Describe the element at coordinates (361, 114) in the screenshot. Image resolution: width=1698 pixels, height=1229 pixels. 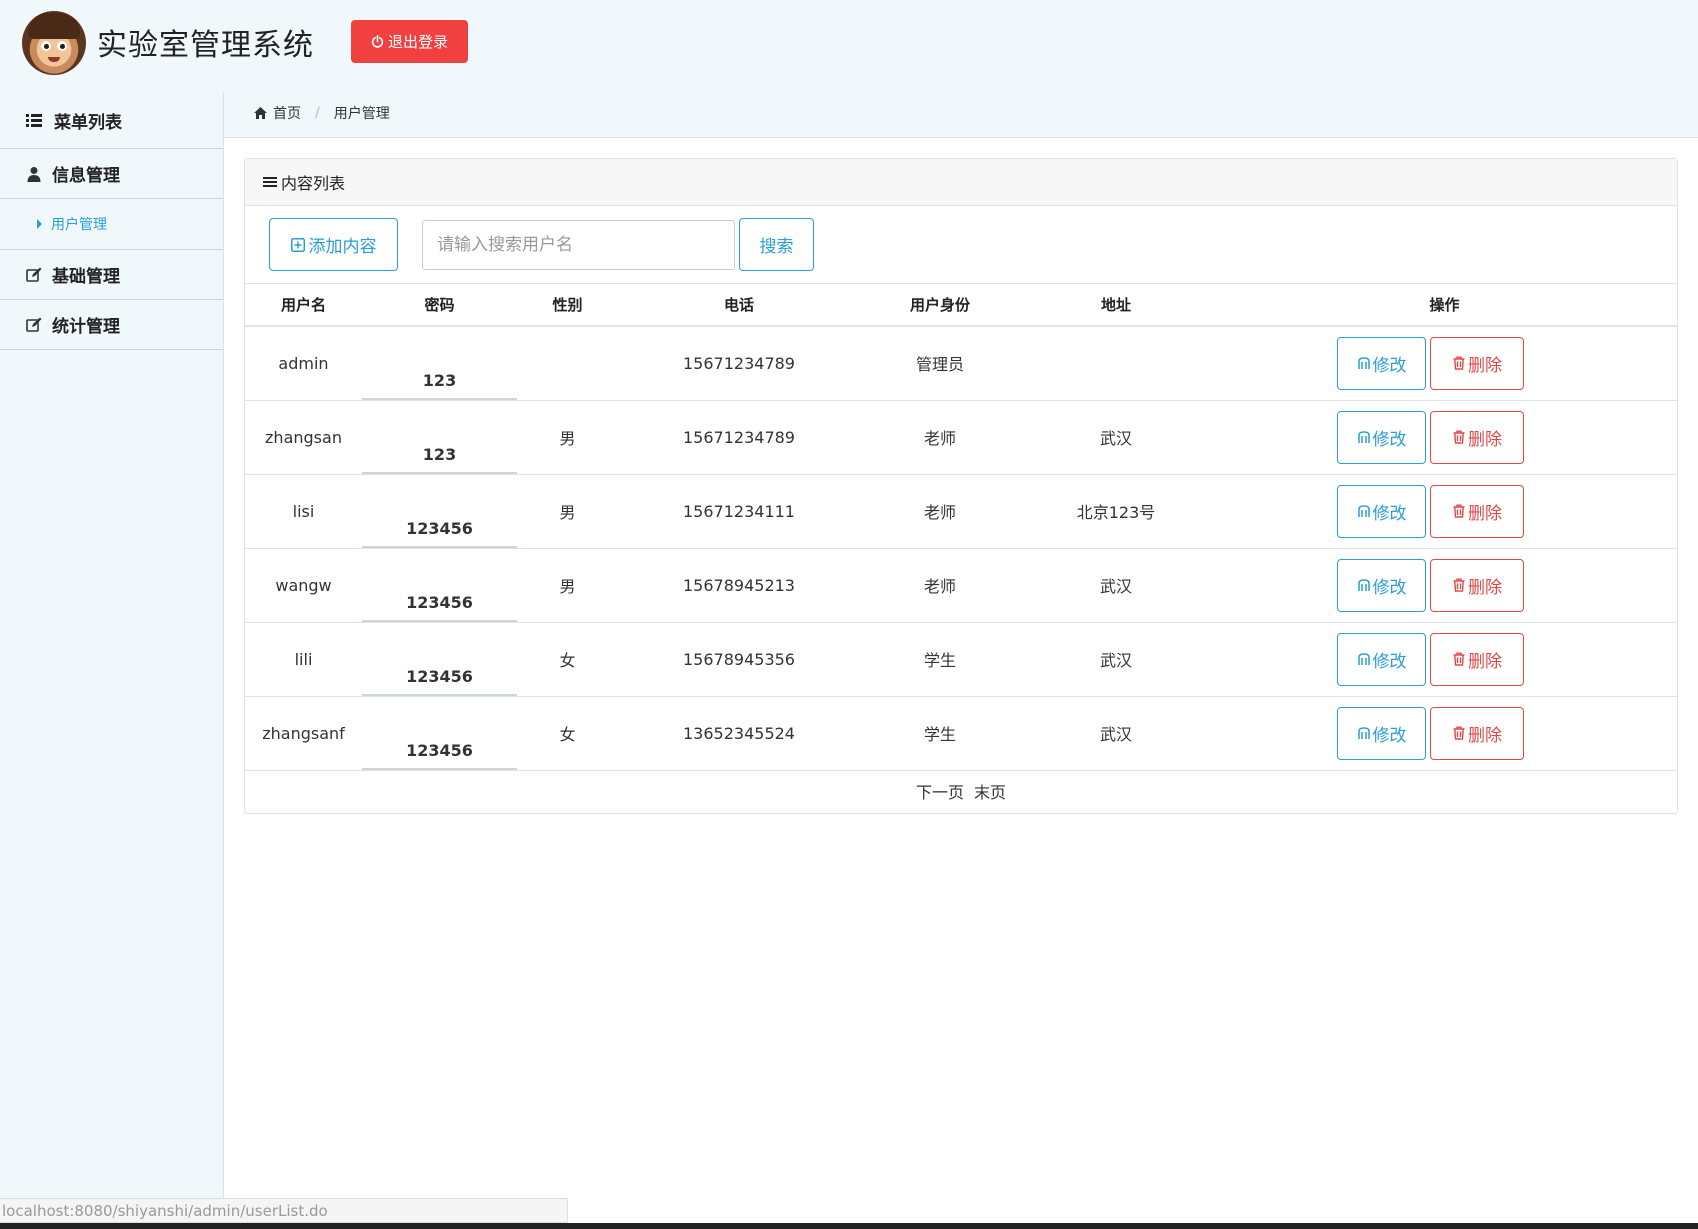
I see `breadcrumb-current: 用户管理` at that location.